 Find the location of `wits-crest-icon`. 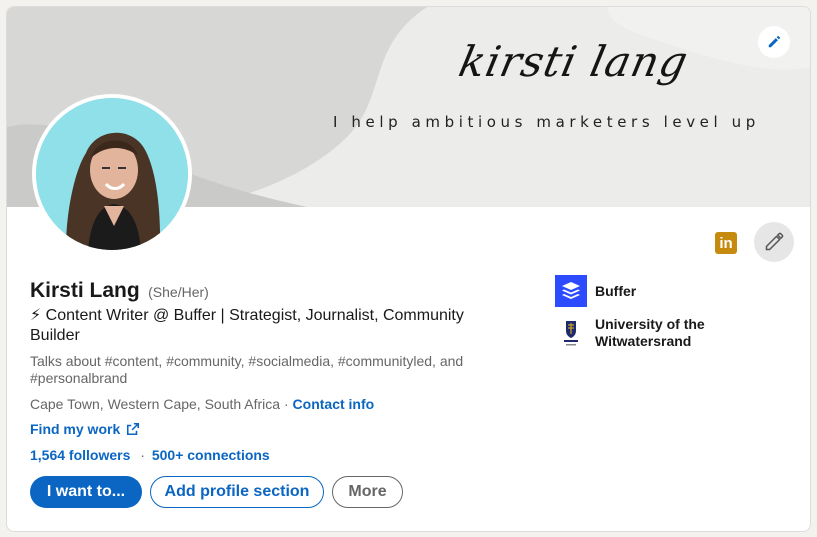

wits-crest-icon is located at coordinates (571, 333).